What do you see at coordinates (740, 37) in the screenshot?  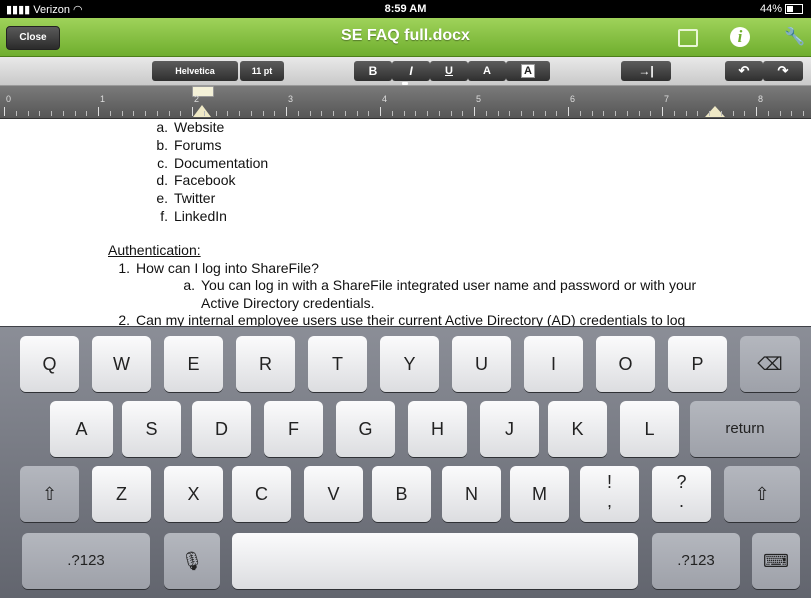 I see `info-icon: i` at bounding box center [740, 37].